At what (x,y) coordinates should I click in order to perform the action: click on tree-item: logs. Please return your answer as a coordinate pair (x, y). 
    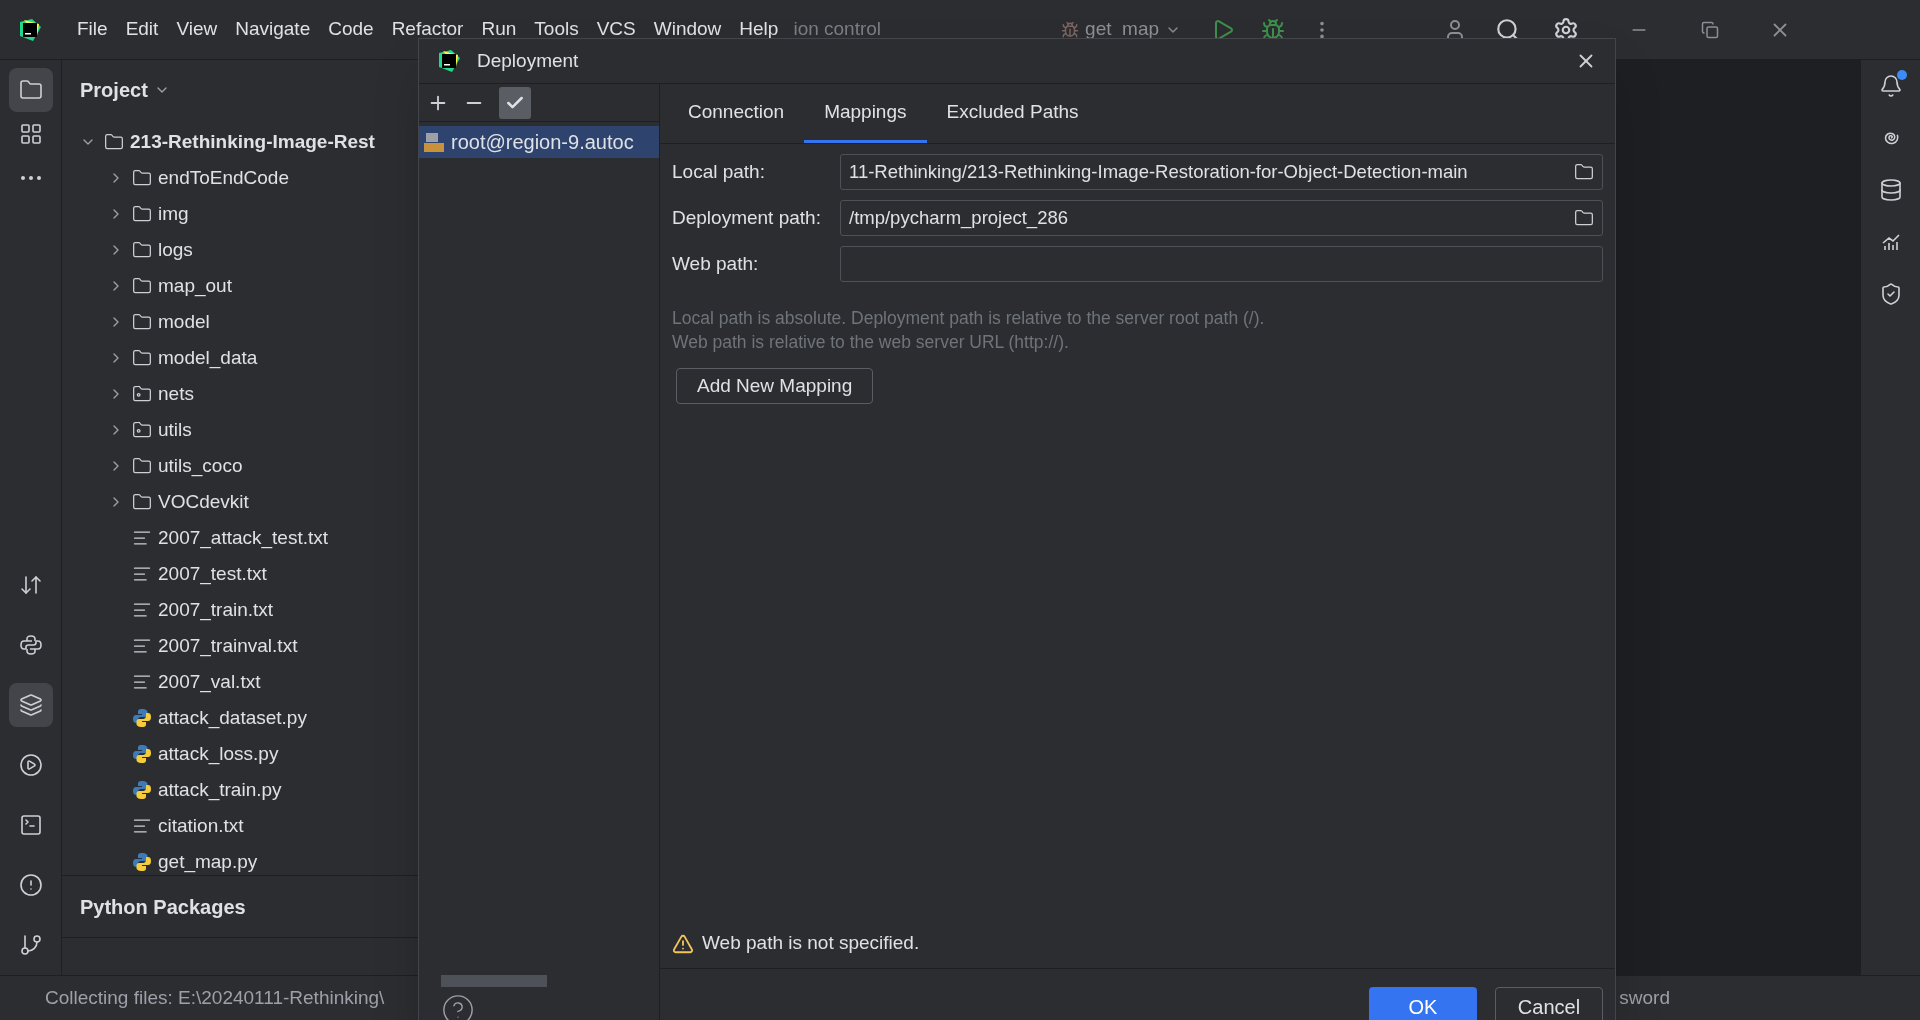
    Looking at the image, I should click on (175, 250).